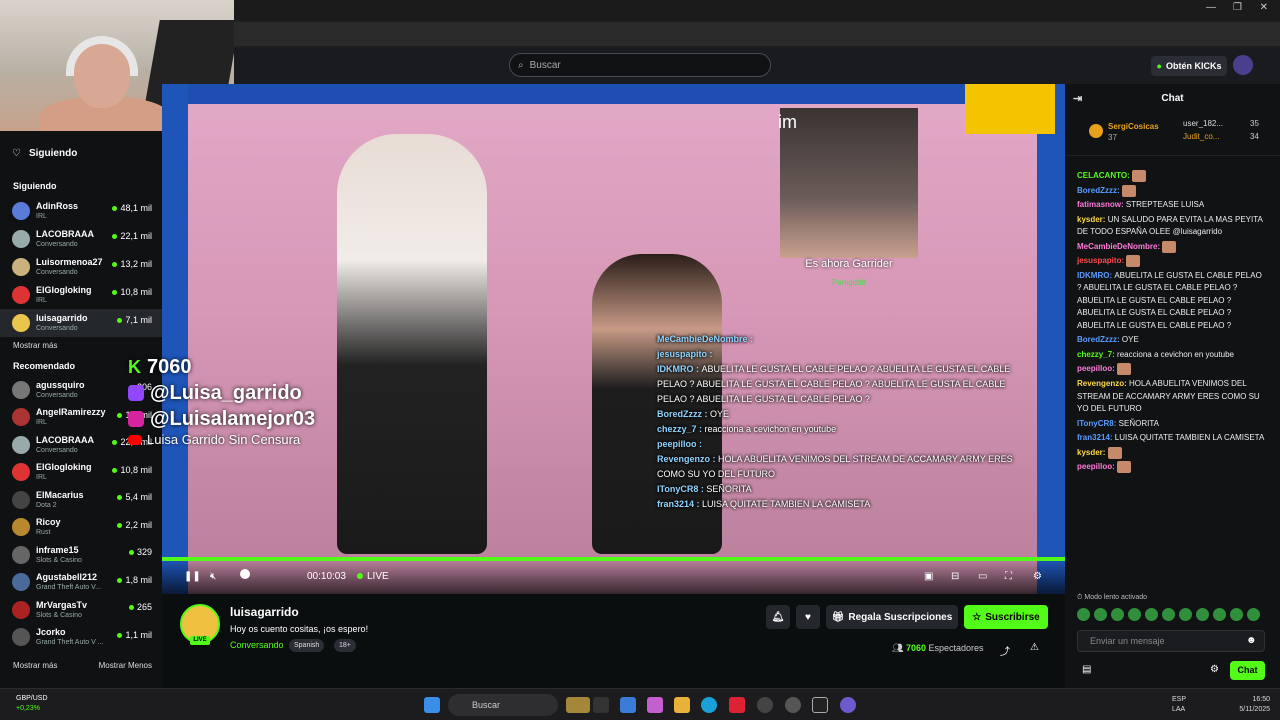 Image resolution: width=1280 pixels, height=720 pixels. I want to click on notifications-bell-icon: 🔔︎, so click(778, 617).